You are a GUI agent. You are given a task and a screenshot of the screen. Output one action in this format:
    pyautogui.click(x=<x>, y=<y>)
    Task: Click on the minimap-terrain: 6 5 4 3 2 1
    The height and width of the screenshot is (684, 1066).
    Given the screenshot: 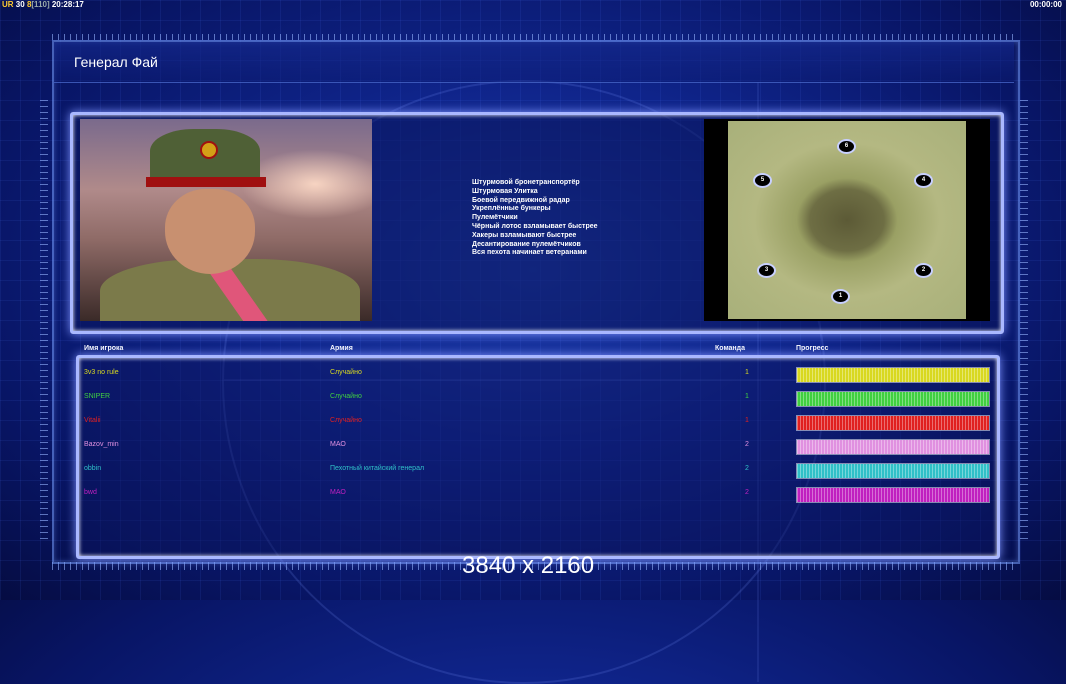 What is the action you would take?
    pyautogui.click(x=847, y=220)
    